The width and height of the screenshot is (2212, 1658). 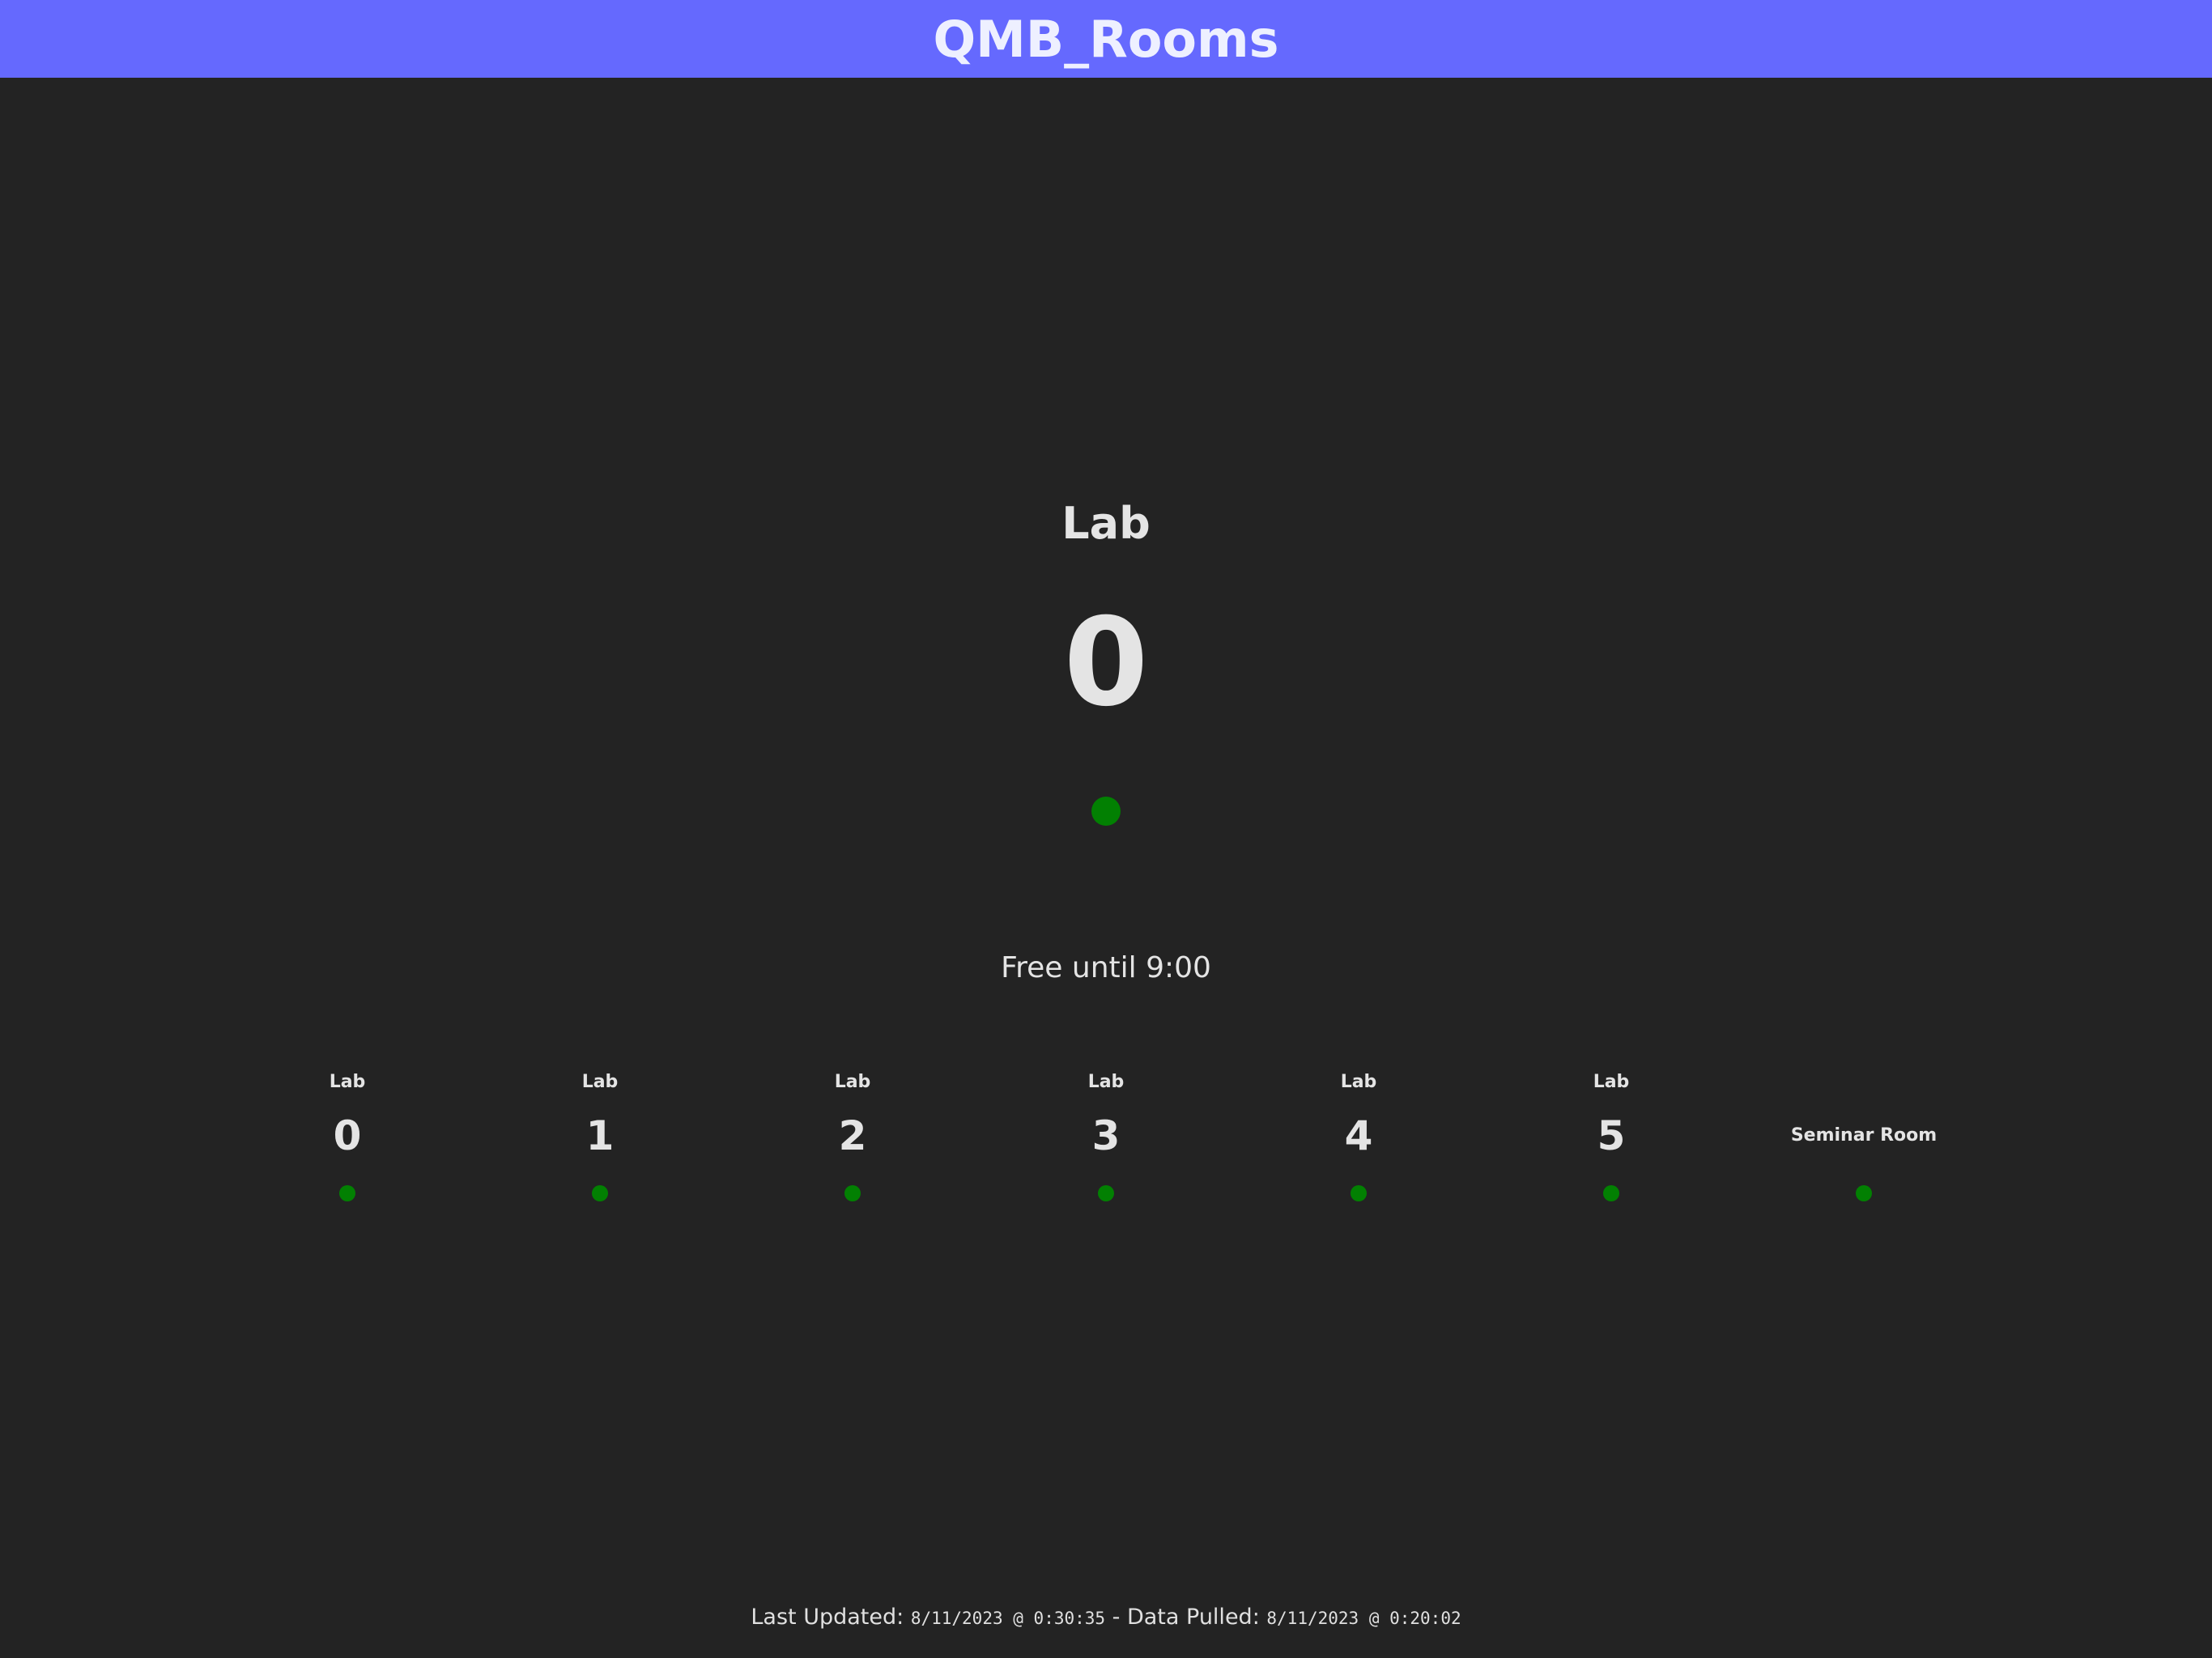 I want to click on header-bar: QMB_Rooms, so click(x=1106, y=39).